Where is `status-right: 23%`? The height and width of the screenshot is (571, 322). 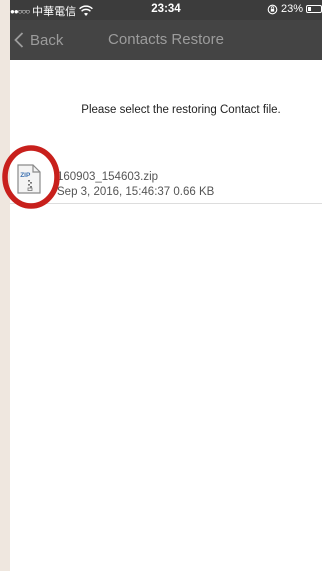
status-right: 23% is located at coordinates (294, 9).